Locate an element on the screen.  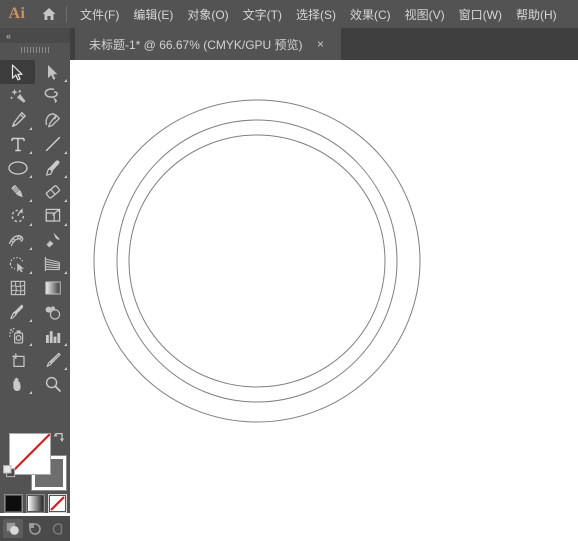
drawing-mode-inside is located at coordinates (57, 528).